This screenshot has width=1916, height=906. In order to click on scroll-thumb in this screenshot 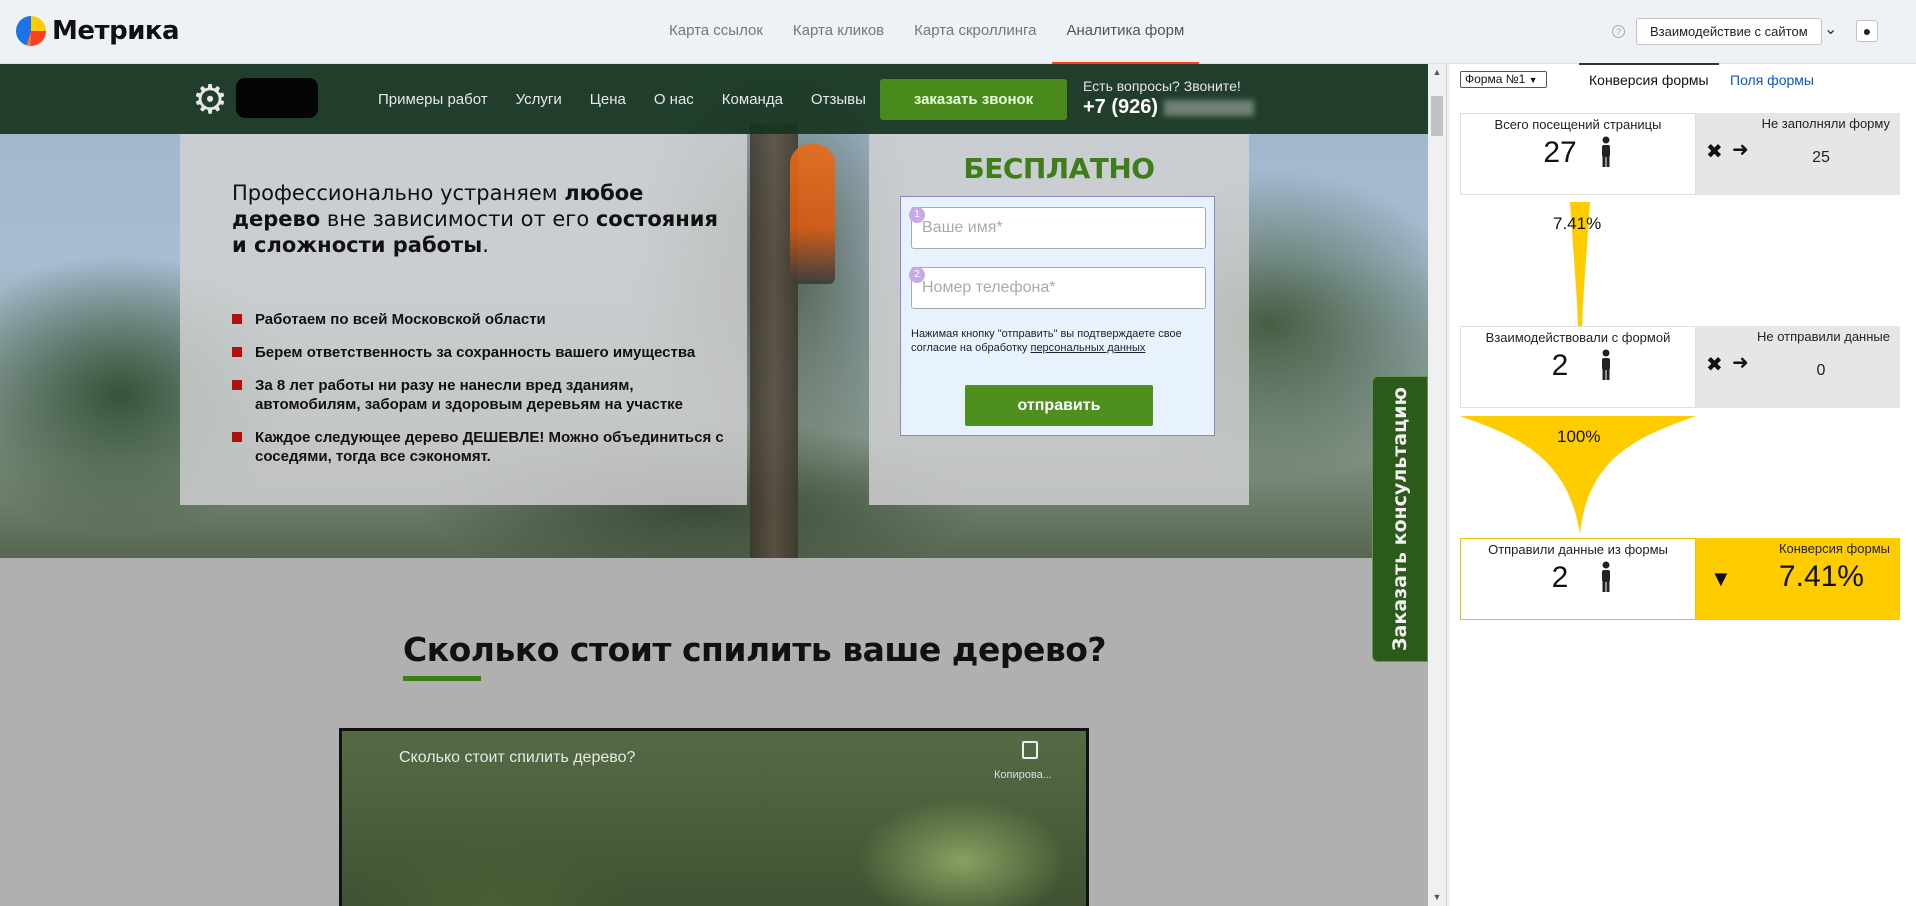, I will do `click(1437, 116)`.